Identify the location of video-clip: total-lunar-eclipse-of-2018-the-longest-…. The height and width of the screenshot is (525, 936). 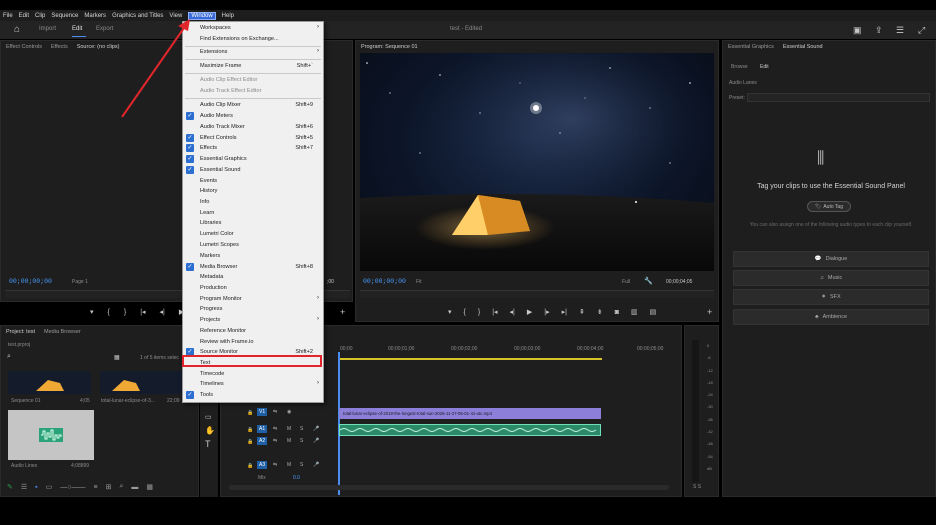
(470, 413).